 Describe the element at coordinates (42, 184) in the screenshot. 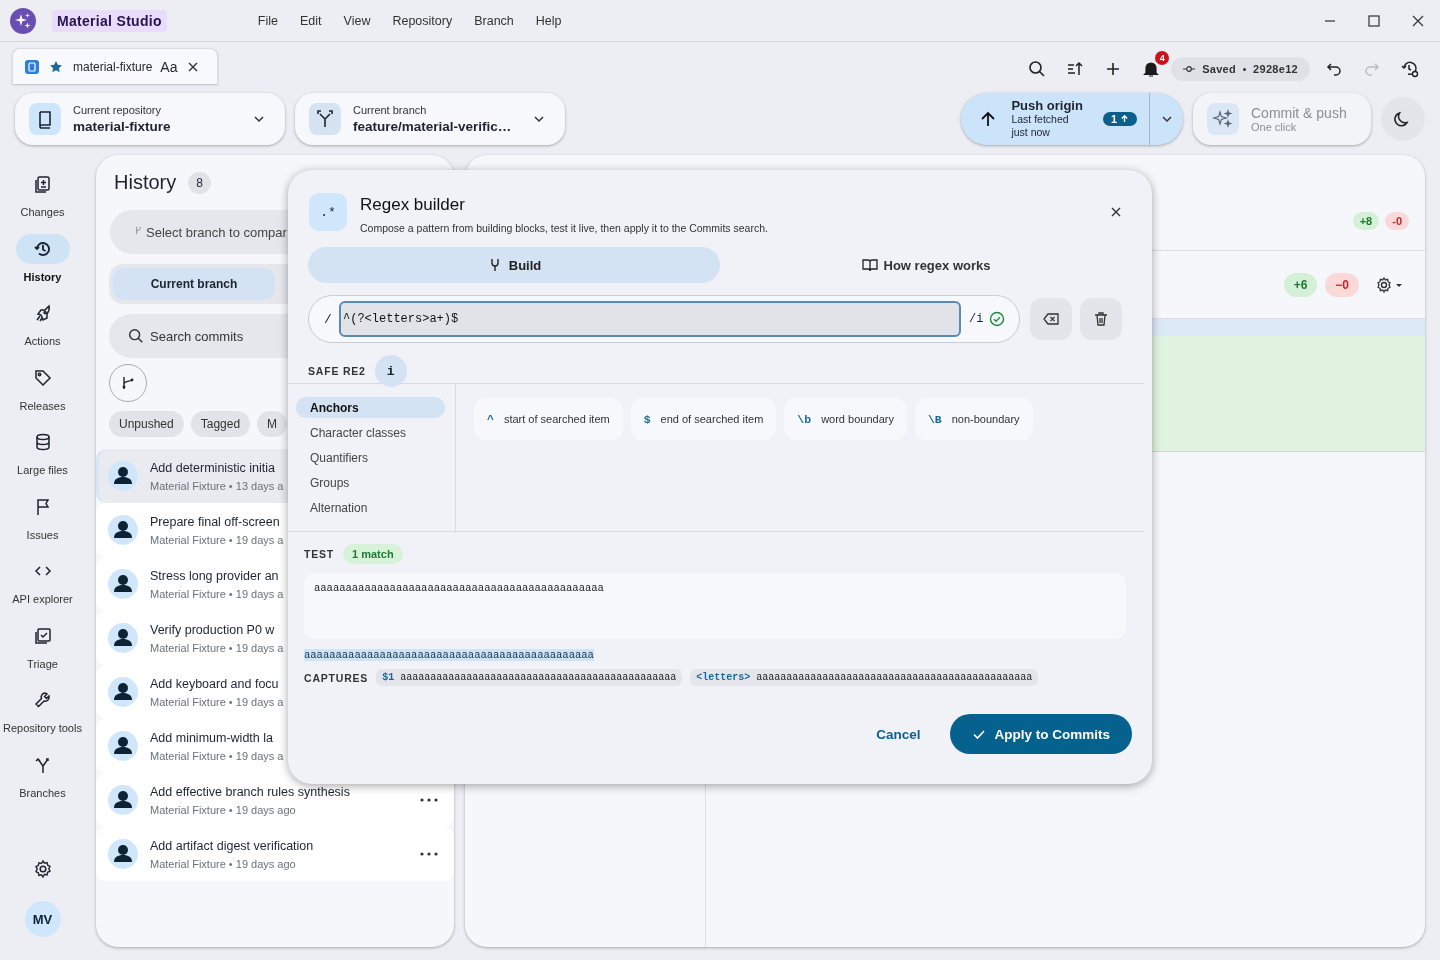

I see `document-plus-icon` at that location.